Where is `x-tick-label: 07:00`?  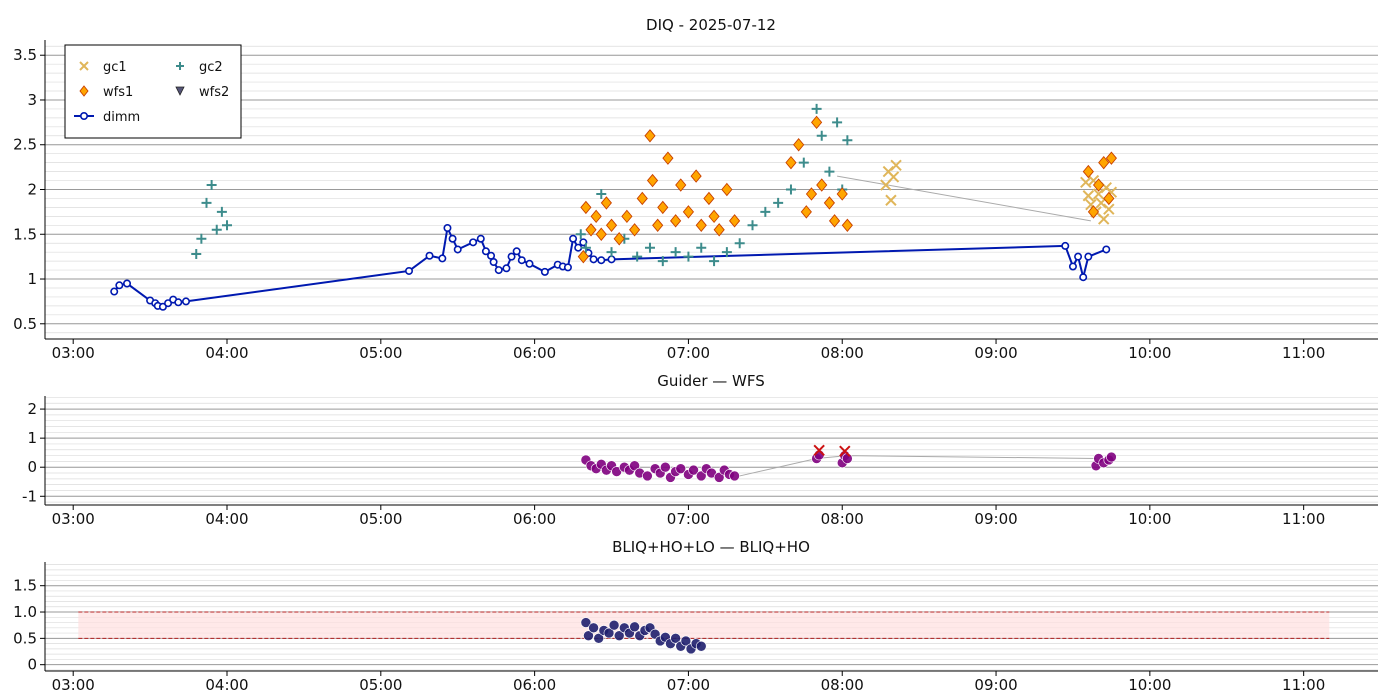 x-tick-label: 07:00 is located at coordinates (688, 685).